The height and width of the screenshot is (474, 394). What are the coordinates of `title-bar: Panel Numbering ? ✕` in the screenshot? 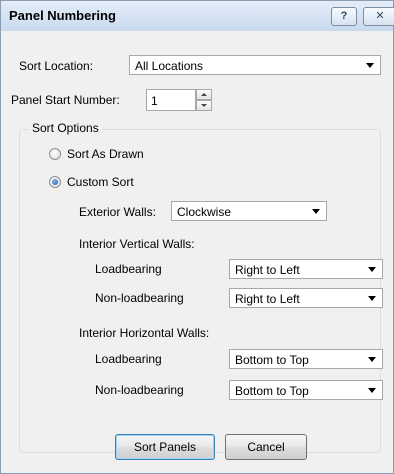 It's located at (197, 16).